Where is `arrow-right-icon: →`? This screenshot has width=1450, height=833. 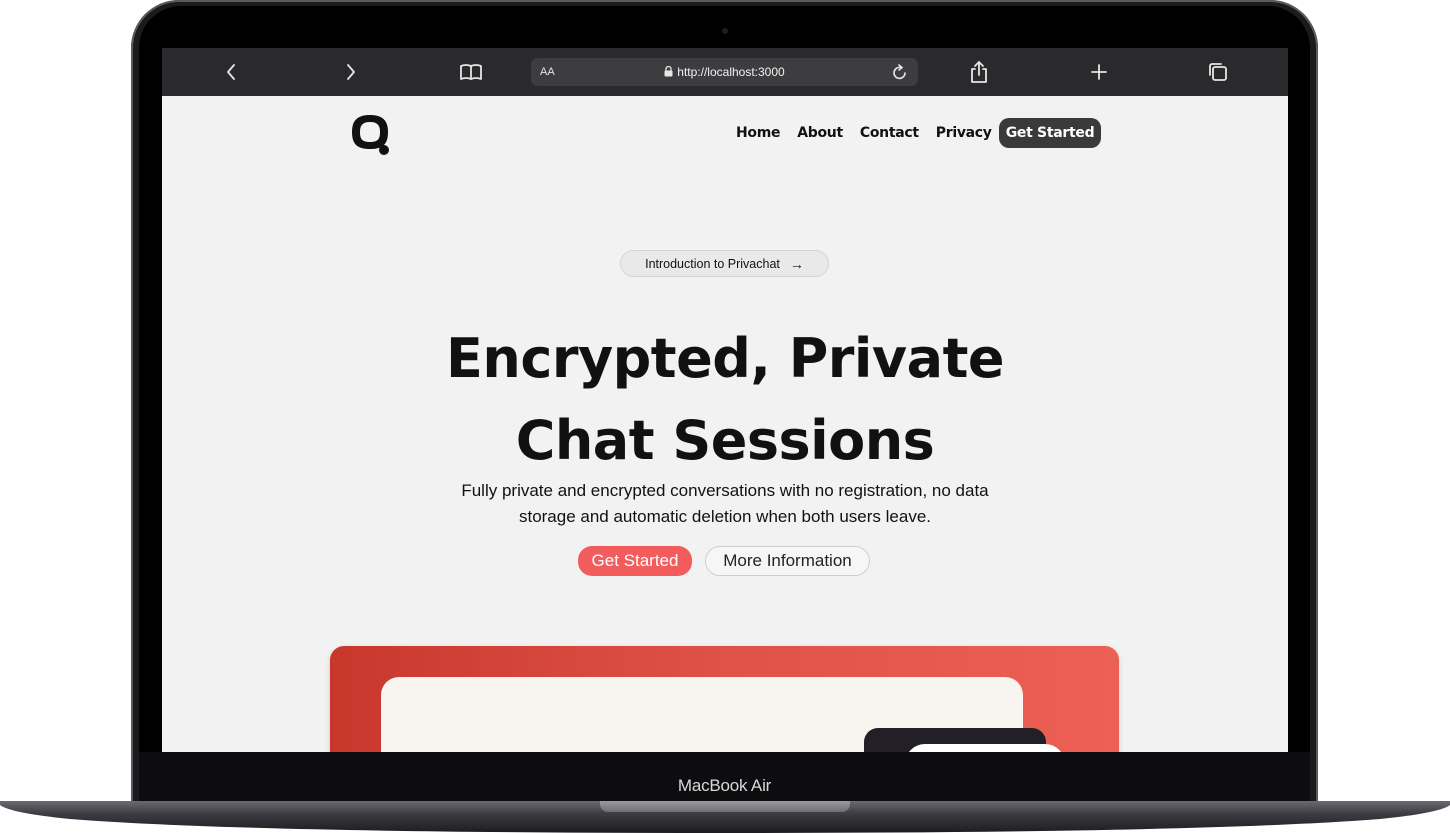 arrow-right-icon: → is located at coordinates (796, 263).